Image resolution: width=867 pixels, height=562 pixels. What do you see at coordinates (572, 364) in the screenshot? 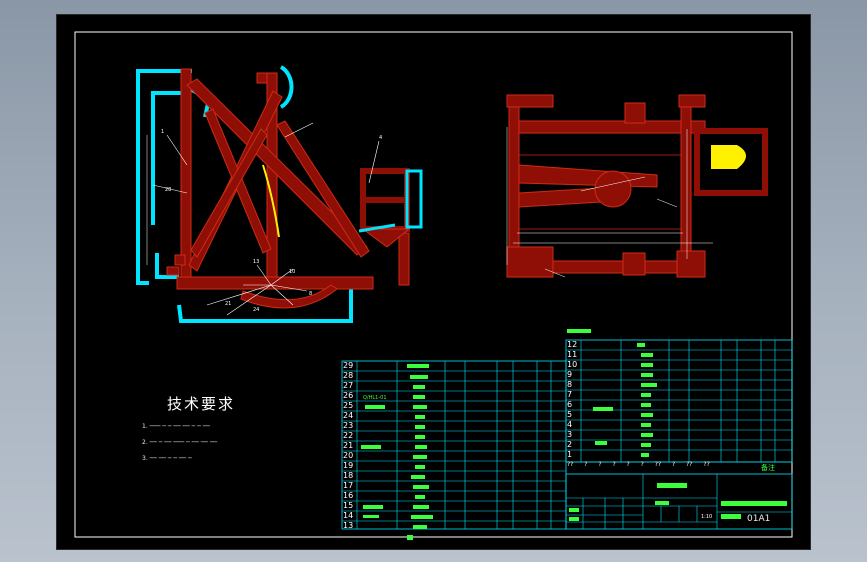
I see `right-row-number-10: 10` at bounding box center [572, 364].